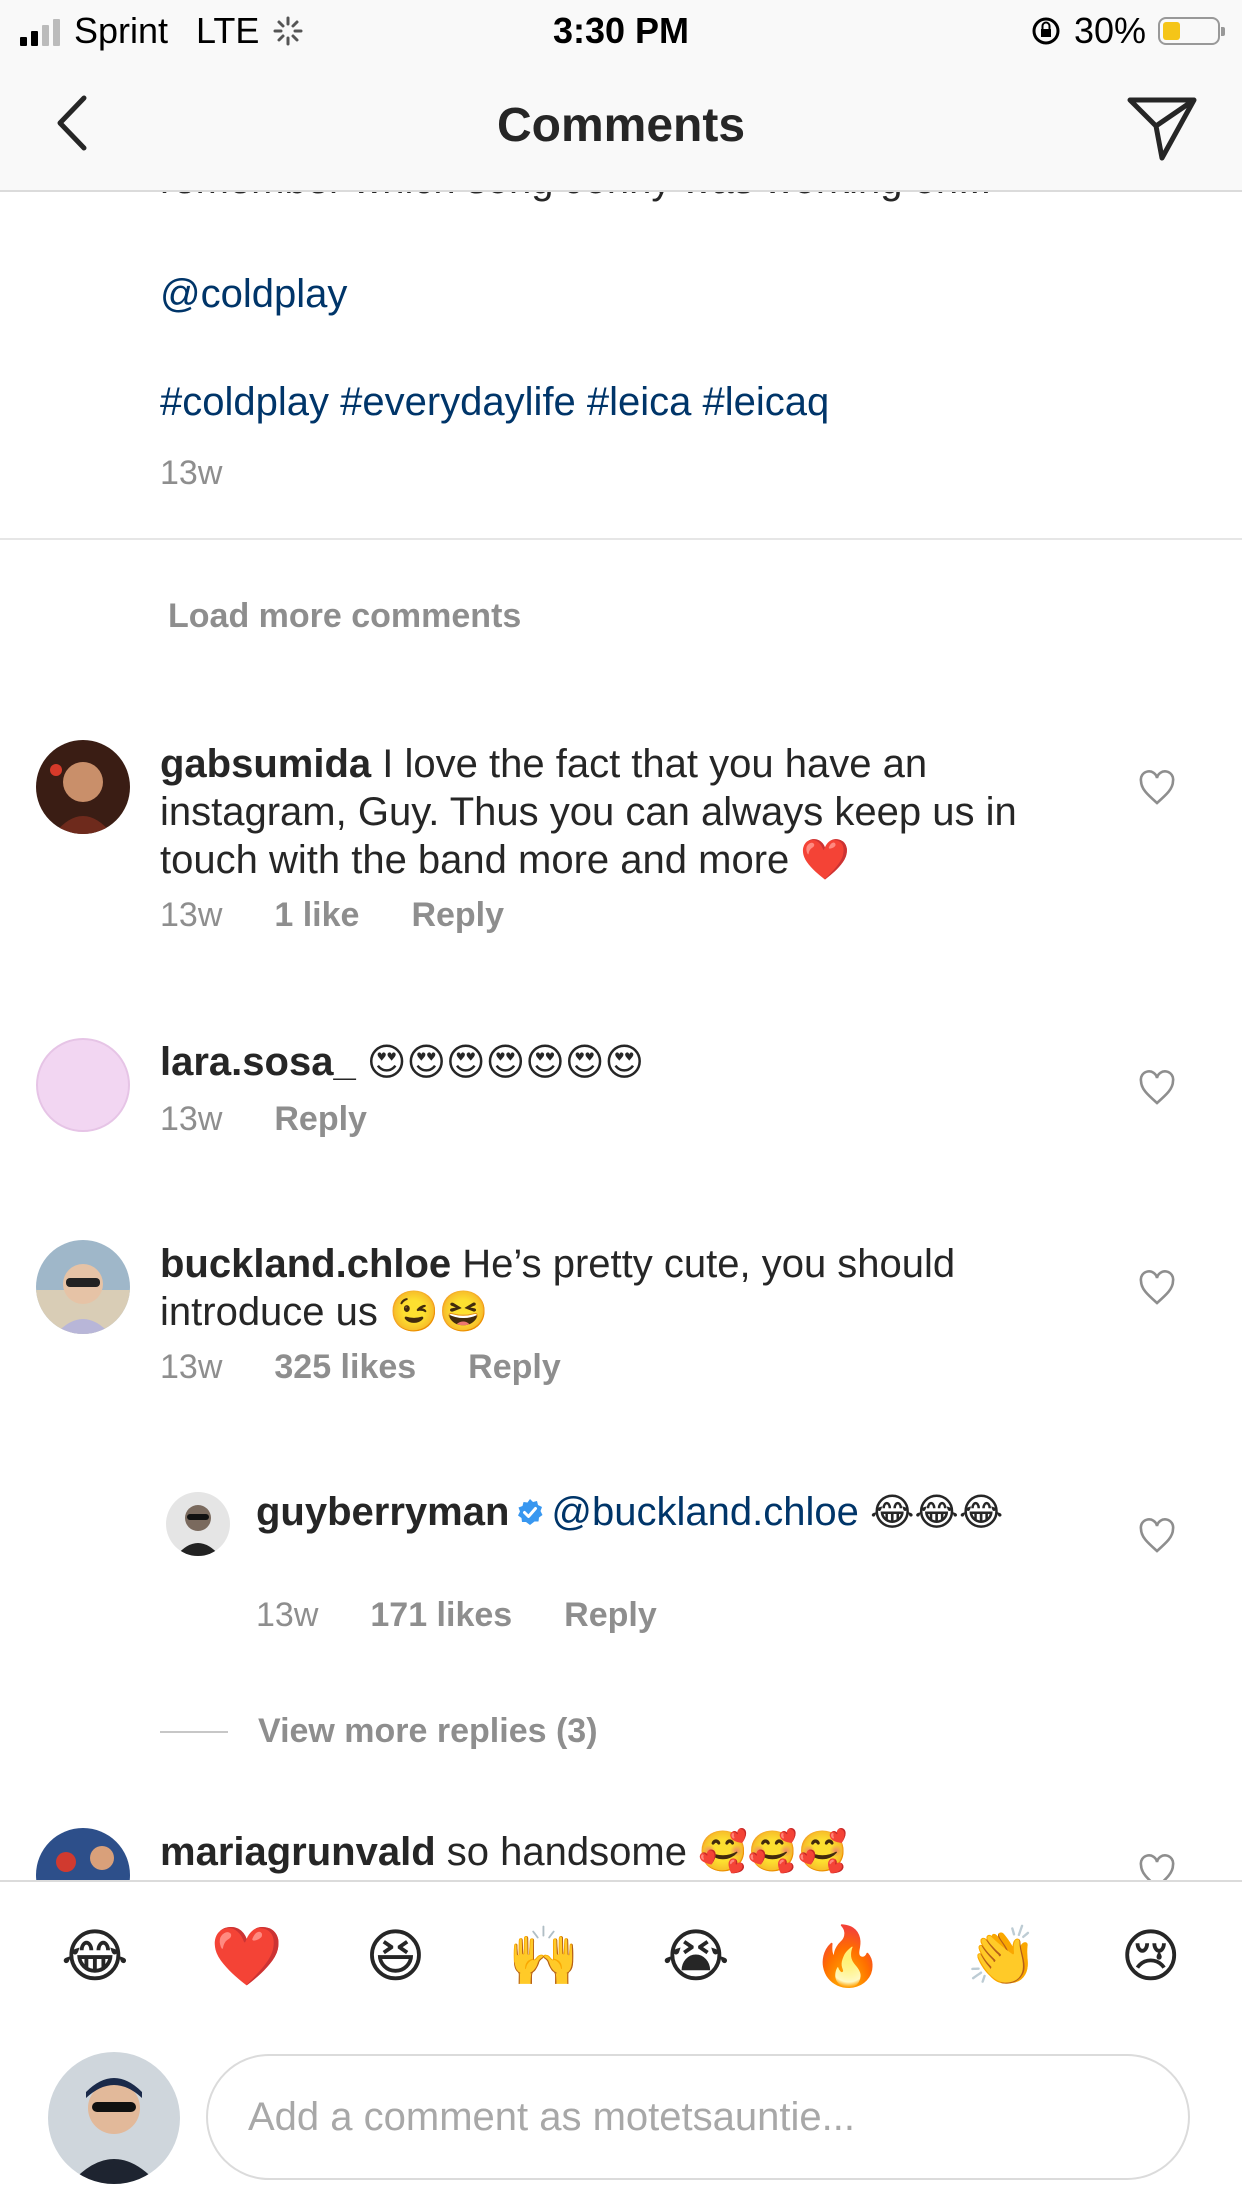 The width and height of the screenshot is (1242, 2208). I want to click on page-title: Comments, so click(621, 125).